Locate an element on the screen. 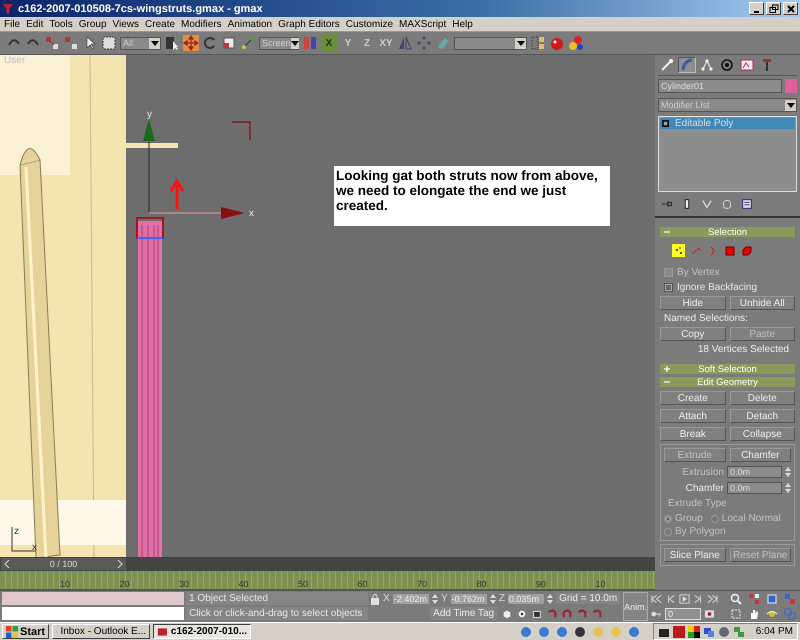  object-name-field: Cylinder01 is located at coordinates (720, 86).